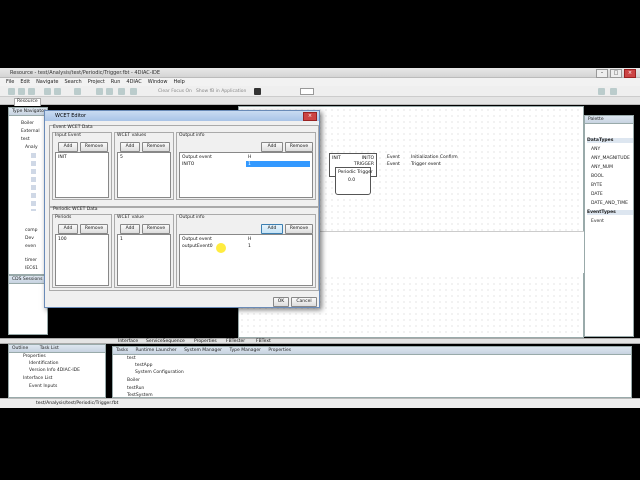 Image resolution: width=640 pixels, height=480 pixels. Describe the element at coordinates (133, 91) in the screenshot. I see `tool2-icon` at that location.